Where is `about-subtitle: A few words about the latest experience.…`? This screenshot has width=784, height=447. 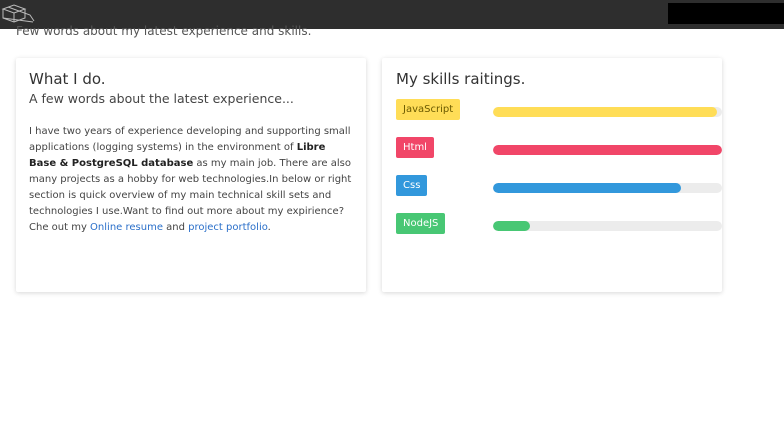
about-subtitle: A few words about the latest experience.… is located at coordinates (161, 98).